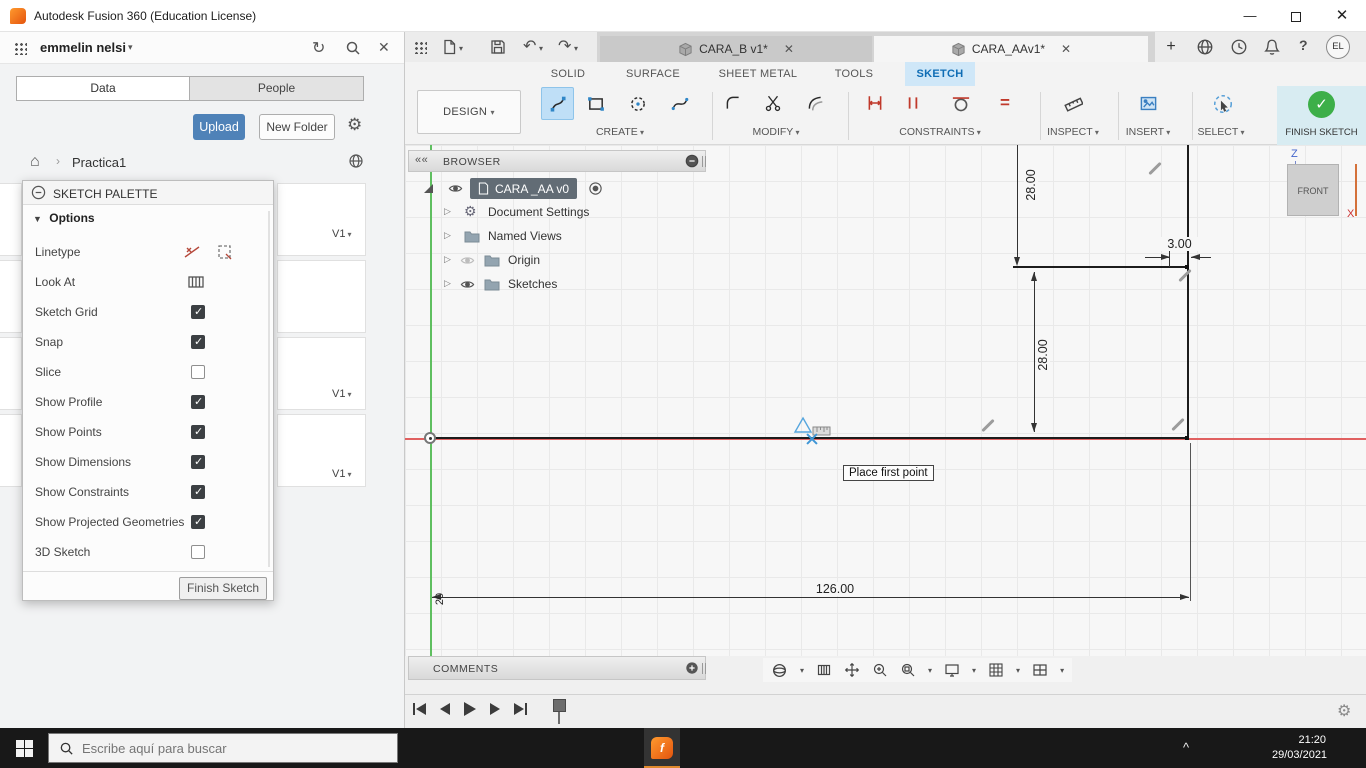 This screenshot has height=768, width=1366. Describe the element at coordinates (498, 47) in the screenshot. I see `save-icon` at that location.